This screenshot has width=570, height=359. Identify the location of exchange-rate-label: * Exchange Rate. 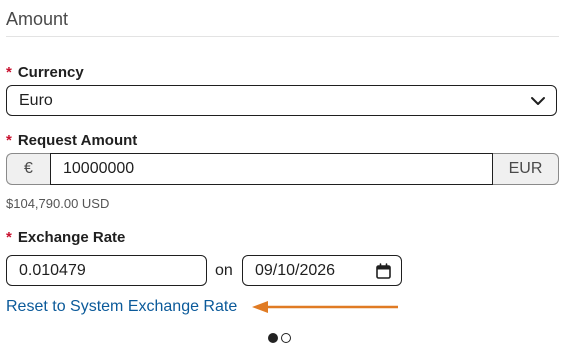
(65, 237).